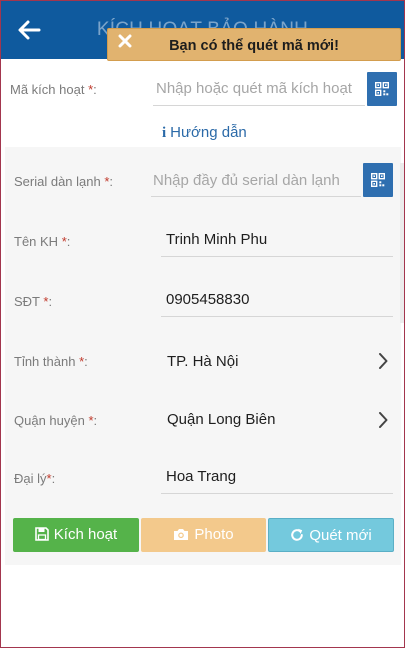  Describe the element at coordinates (297, 534) in the screenshot. I see `refresh-icon` at that location.